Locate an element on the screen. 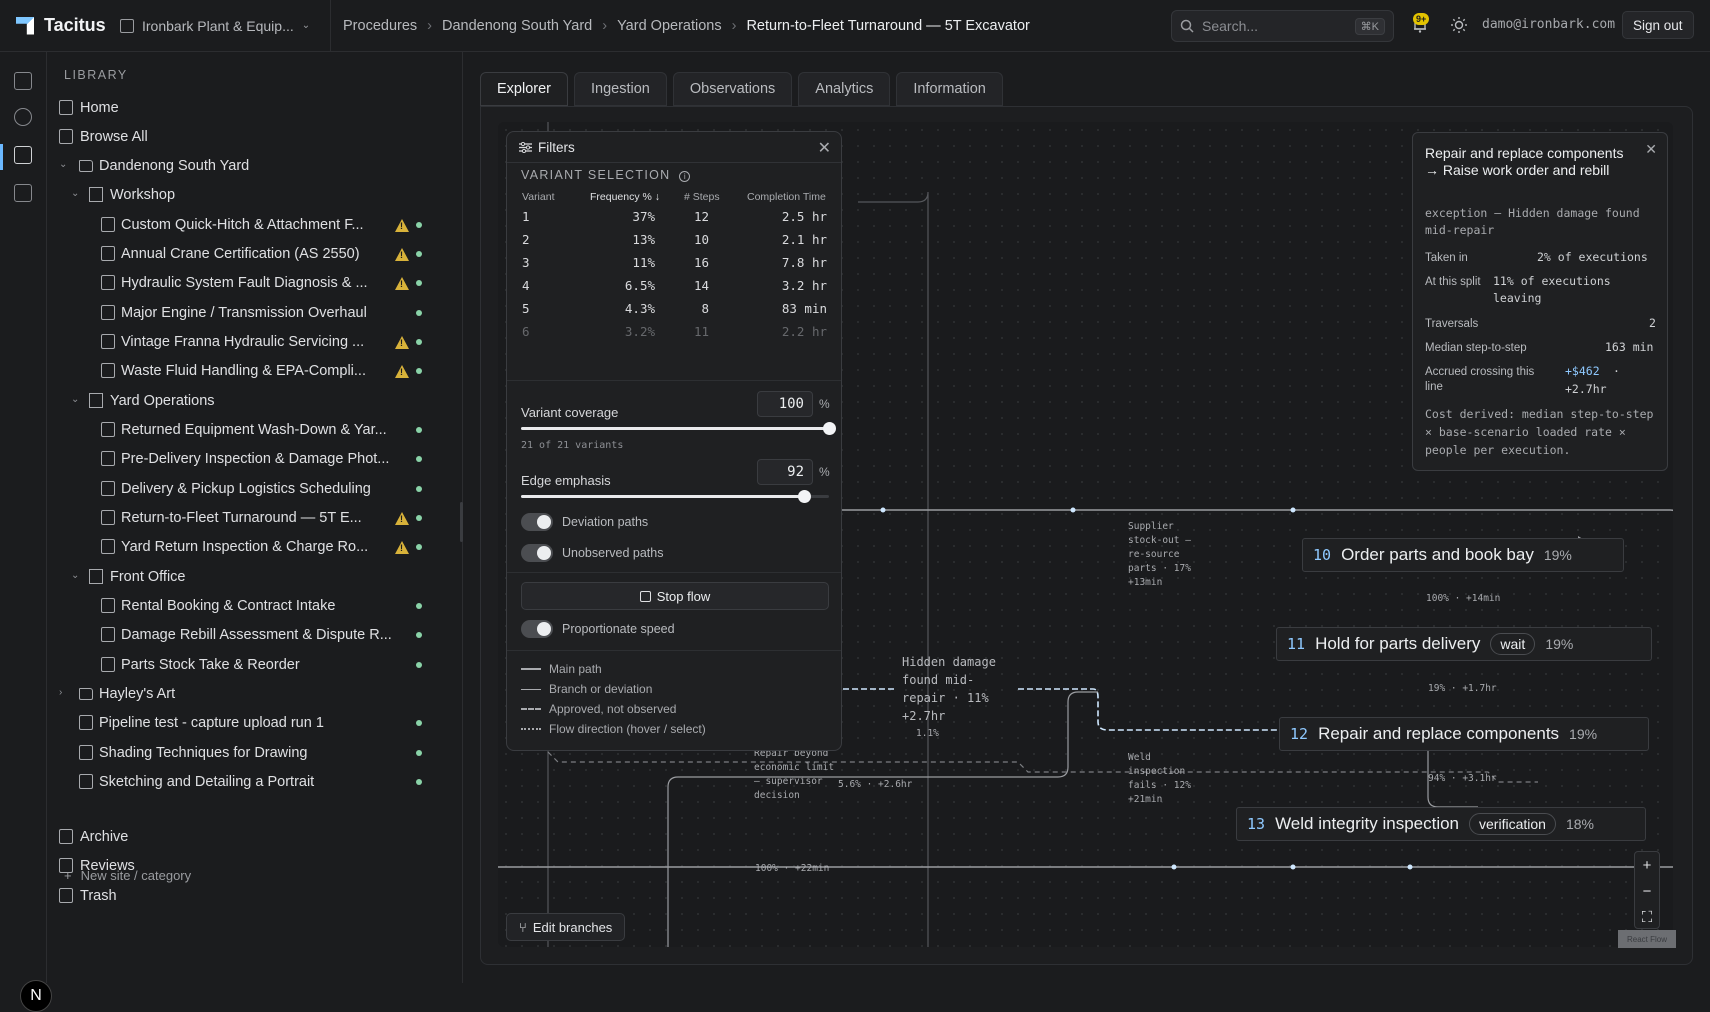 Image resolution: width=1710 pixels, height=1012 pixels. edge-label-weld-fails: Weld inspection fails · 12% +21min is located at coordinates (1162, 779).